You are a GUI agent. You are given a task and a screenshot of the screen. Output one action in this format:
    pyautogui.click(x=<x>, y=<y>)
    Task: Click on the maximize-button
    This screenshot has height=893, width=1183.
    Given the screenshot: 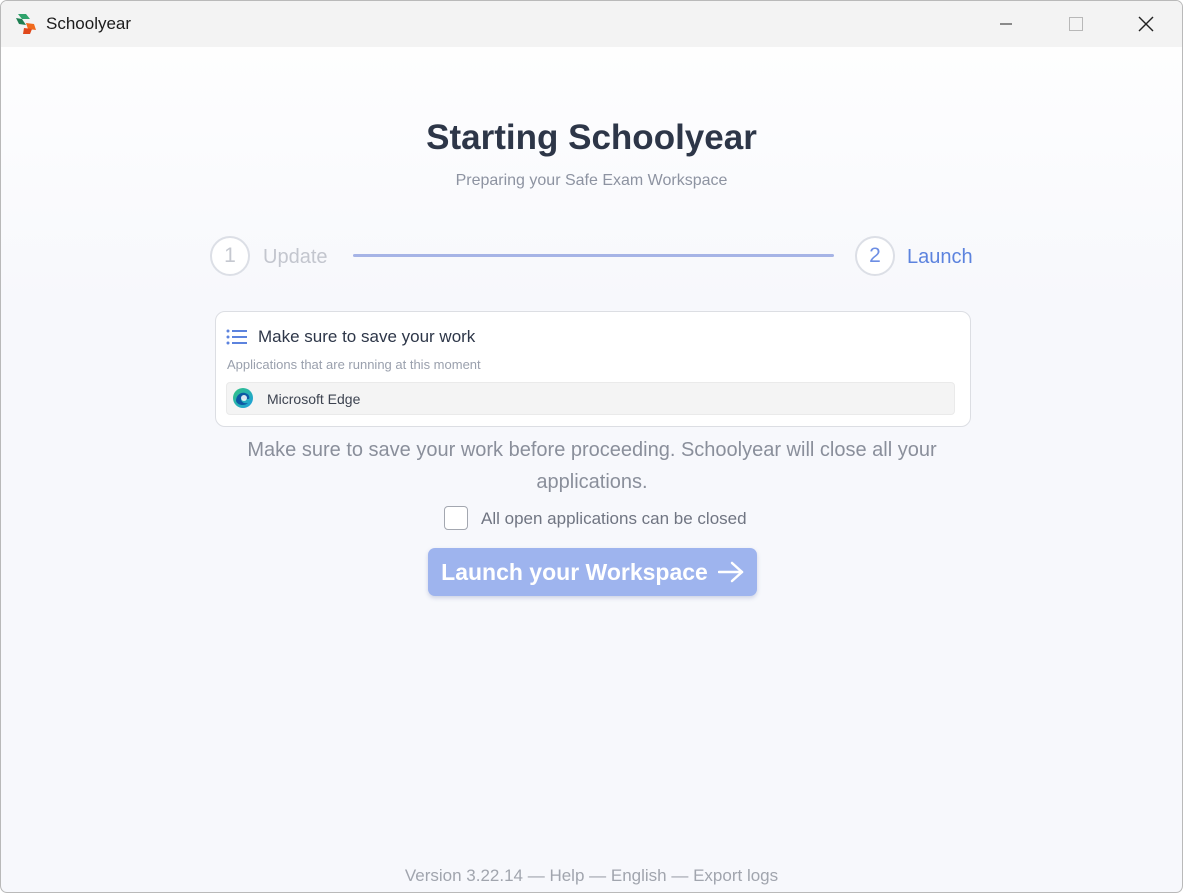 What is the action you would take?
    pyautogui.click(x=1076, y=24)
    